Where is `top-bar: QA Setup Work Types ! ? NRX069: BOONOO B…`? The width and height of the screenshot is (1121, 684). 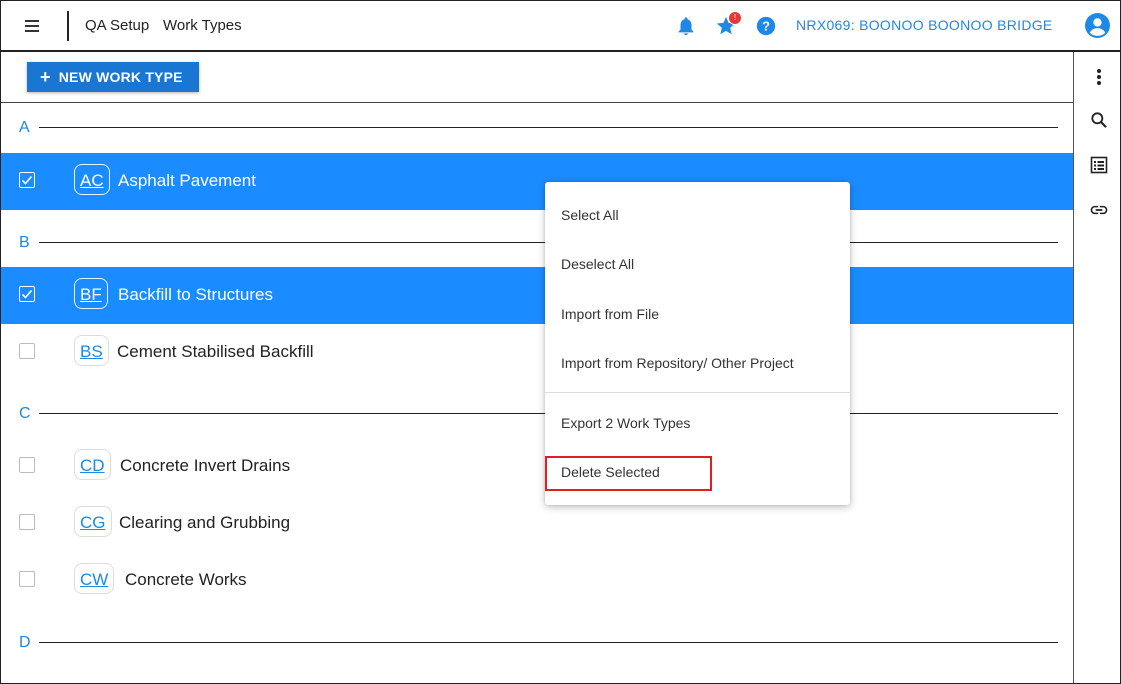 top-bar: QA Setup Work Types ! ? NRX069: BOONOO B… is located at coordinates (560, 26).